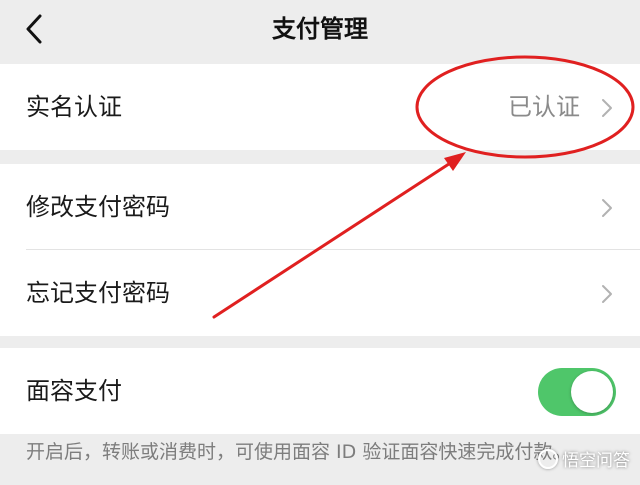 This screenshot has width=640, height=485. I want to click on row-label: 面容支付, so click(74, 391).